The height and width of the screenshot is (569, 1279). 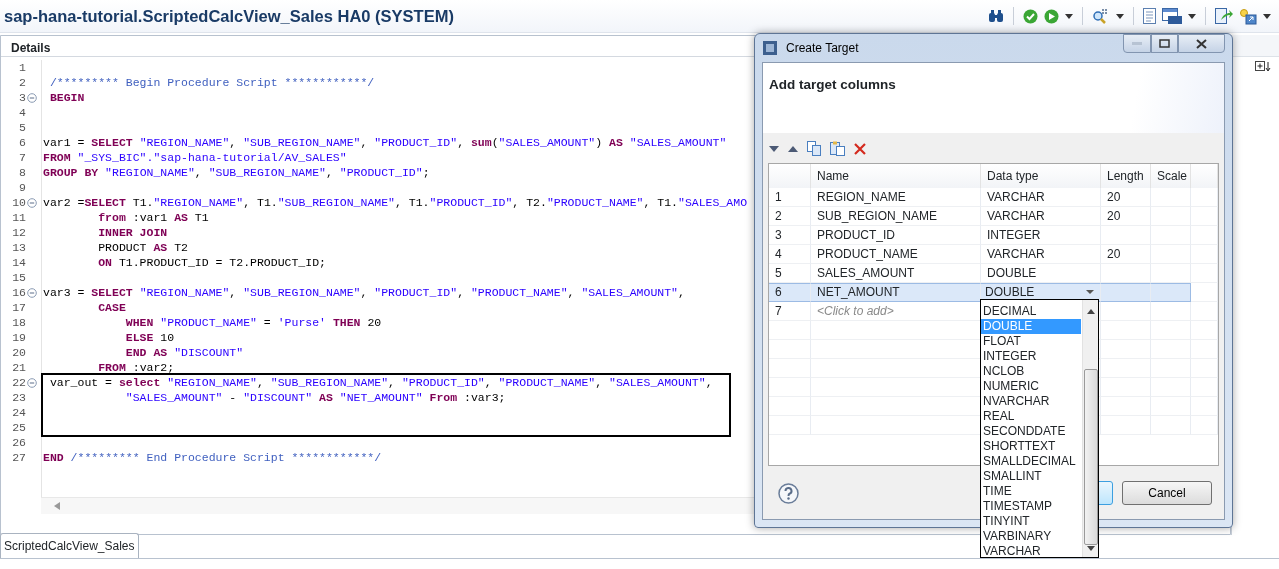 What do you see at coordinates (1031, 506) in the screenshot?
I see `dropdown-option: TIMESTAMP` at bounding box center [1031, 506].